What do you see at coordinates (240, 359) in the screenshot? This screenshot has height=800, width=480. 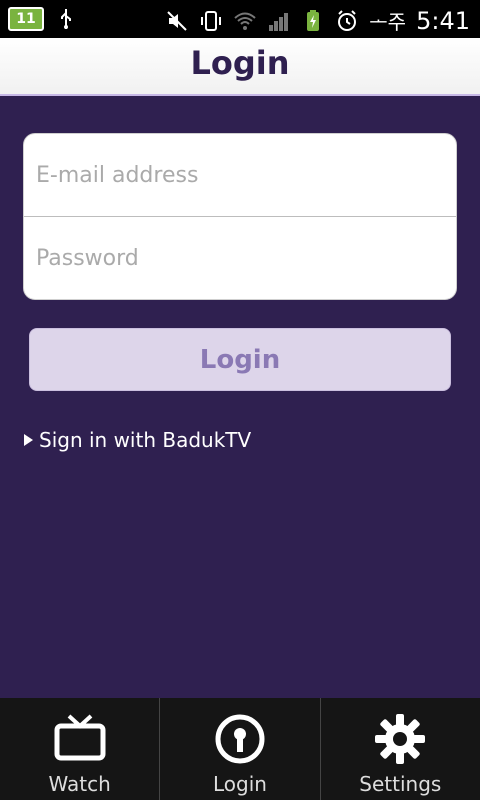 I see `login-button: Login` at bounding box center [240, 359].